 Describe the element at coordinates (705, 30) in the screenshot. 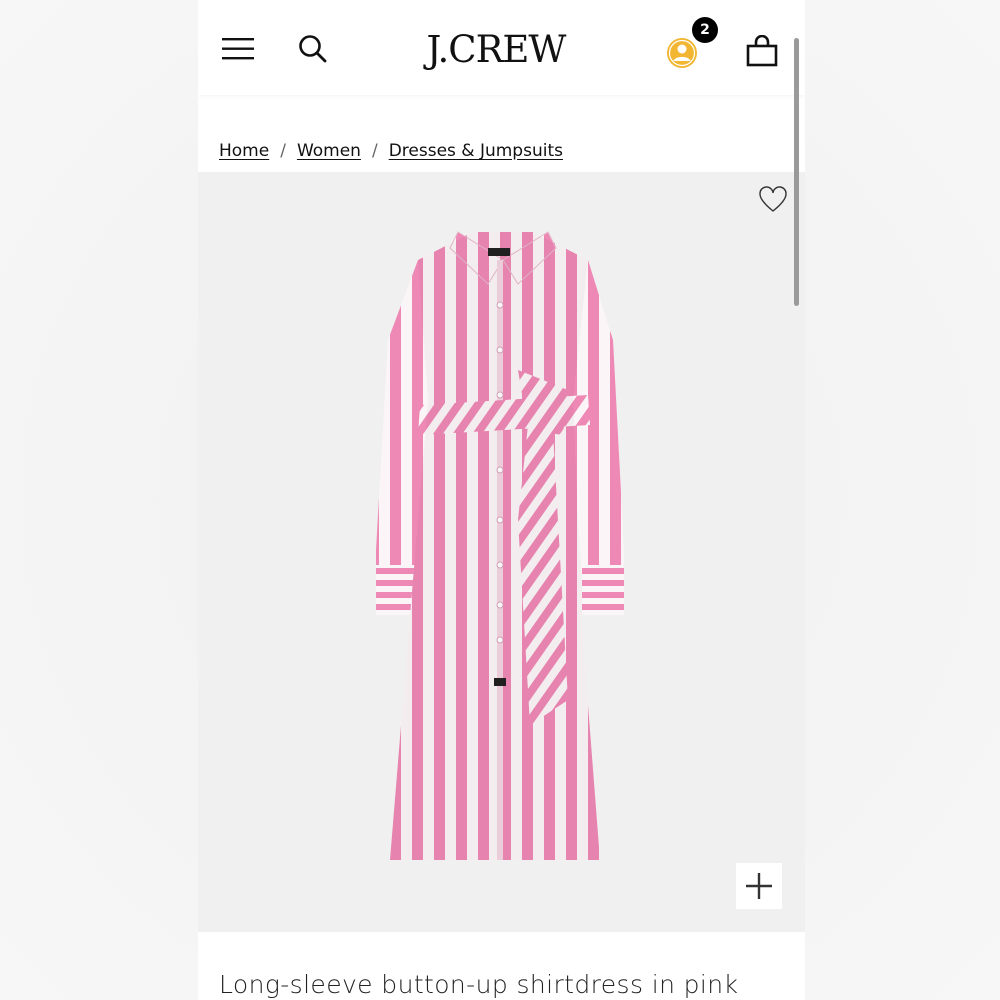

I see `cart-count-badge: 2` at that location.